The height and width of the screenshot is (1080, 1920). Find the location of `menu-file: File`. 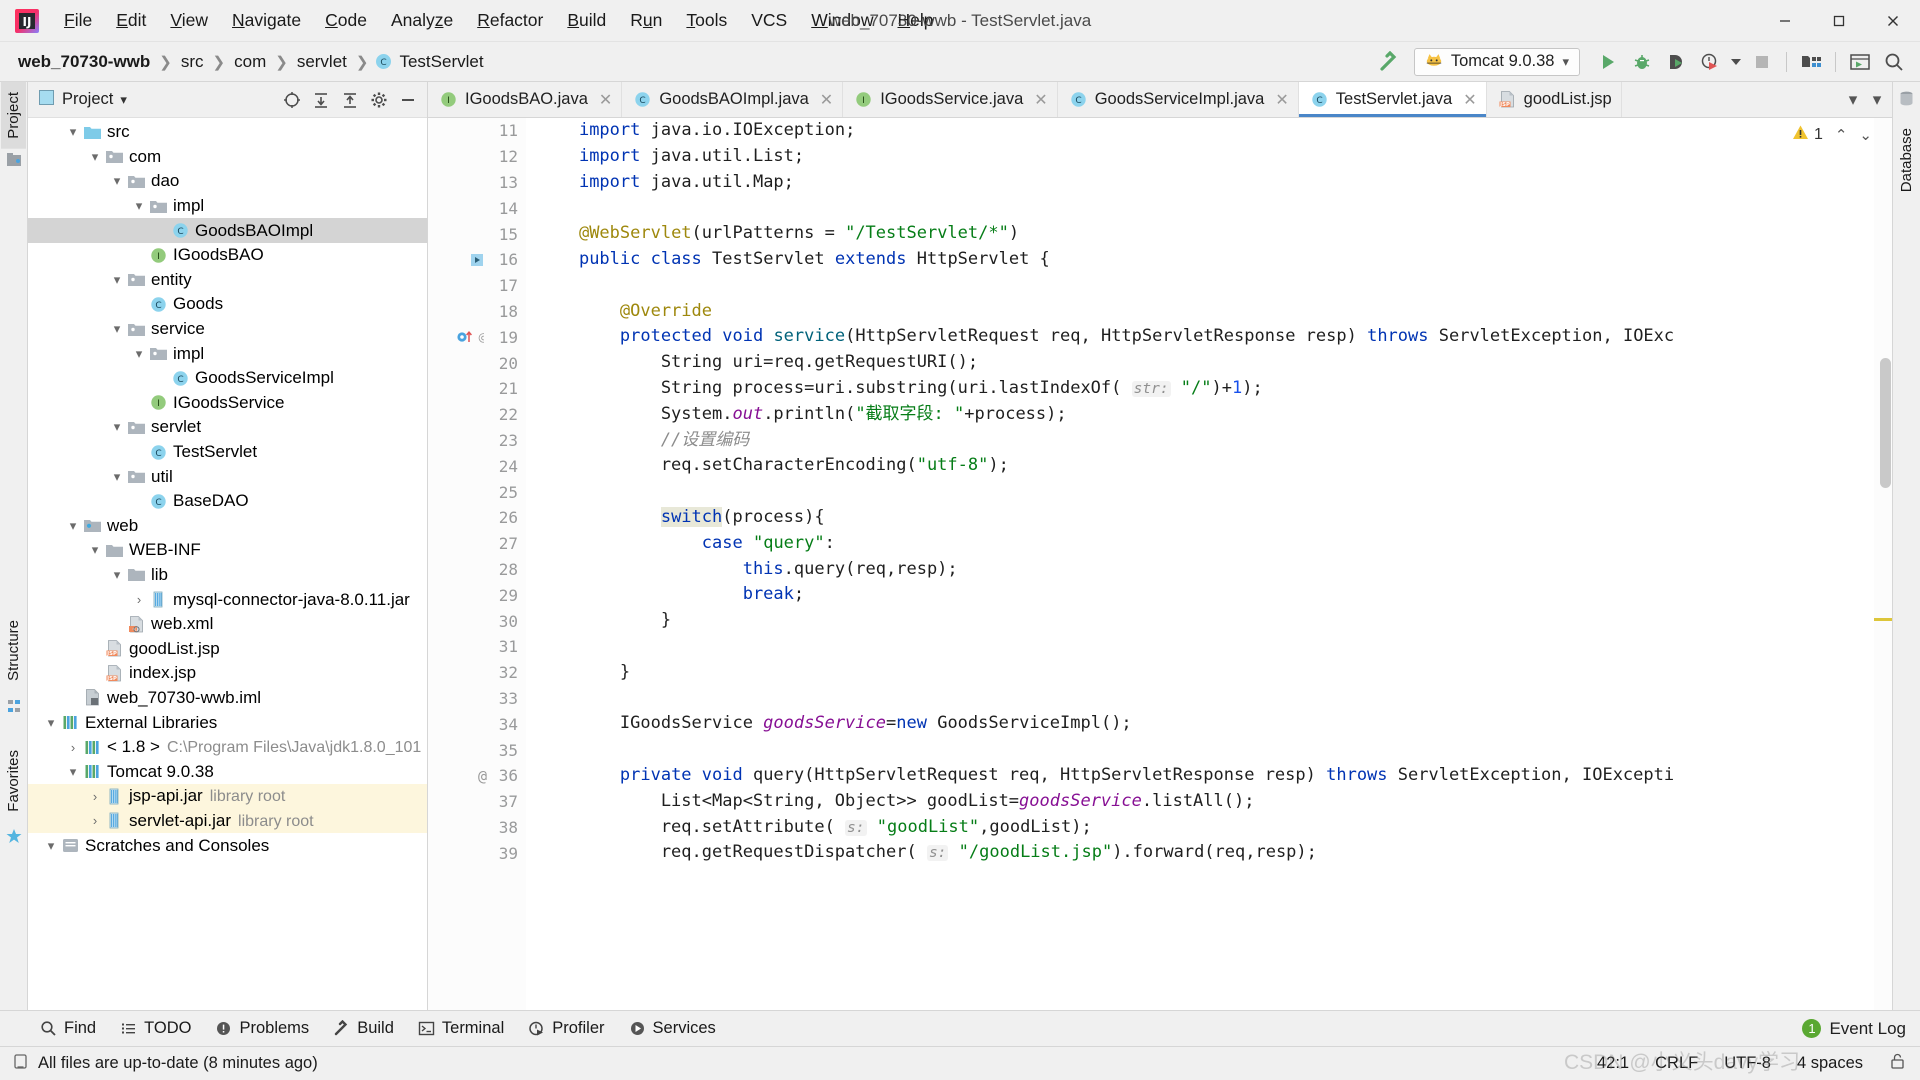

menu-file: File is located at coordinates (78, 20).